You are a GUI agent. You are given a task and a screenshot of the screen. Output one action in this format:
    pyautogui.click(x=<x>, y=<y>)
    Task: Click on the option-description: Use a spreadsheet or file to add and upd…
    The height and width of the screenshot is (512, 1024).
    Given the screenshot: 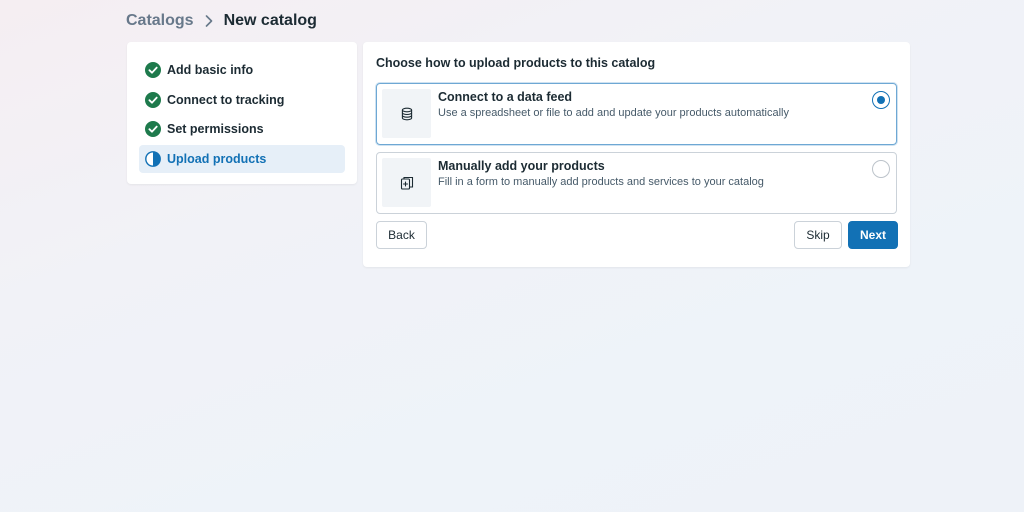 What is the action you would take?
    pyautogui.click(x=613, y=113)
    